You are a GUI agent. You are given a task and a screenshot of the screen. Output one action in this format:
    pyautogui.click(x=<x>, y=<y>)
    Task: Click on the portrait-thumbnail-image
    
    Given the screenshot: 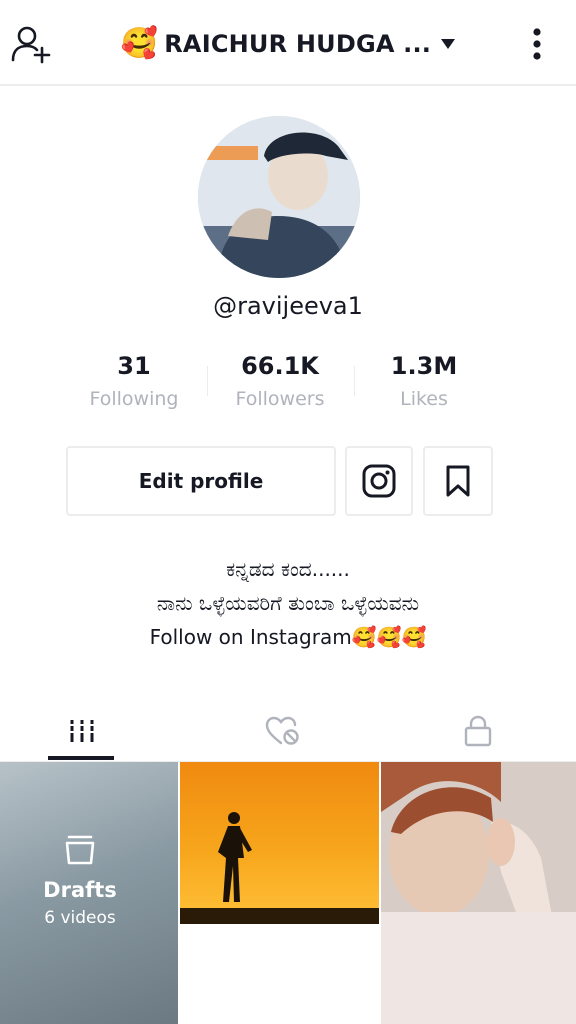 What is the action you would take?
    pyautogui.click(x=478, y=893)
    